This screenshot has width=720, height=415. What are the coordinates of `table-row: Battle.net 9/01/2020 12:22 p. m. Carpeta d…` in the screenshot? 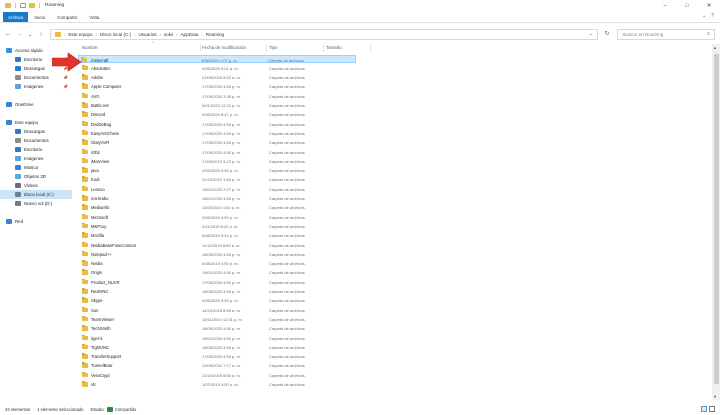 It's located at (225, 106).